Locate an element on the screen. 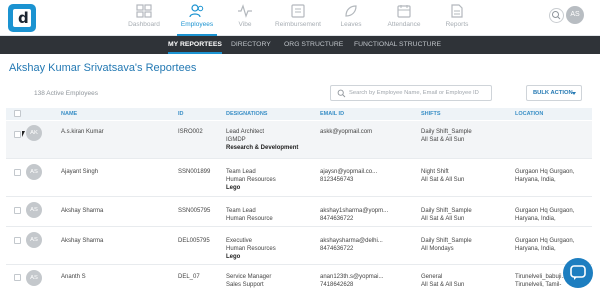 The image size is (600, 291). employee-id: ISRO002 is located at coordinates (190, 132).